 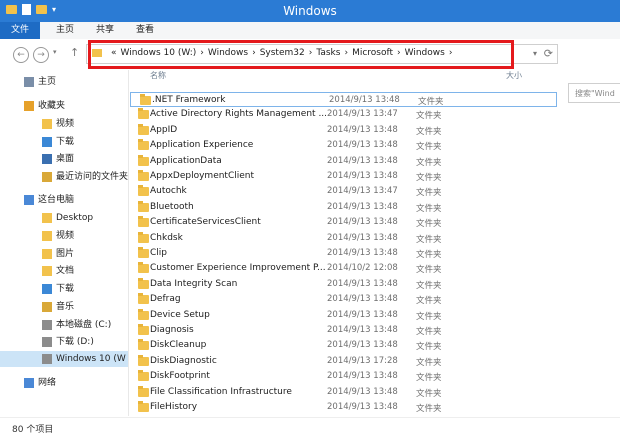 What do you see at coordinates (64, 307) in the screenshot?
I see `sidebar-item: 音乐` at bounding box center [64, 307].